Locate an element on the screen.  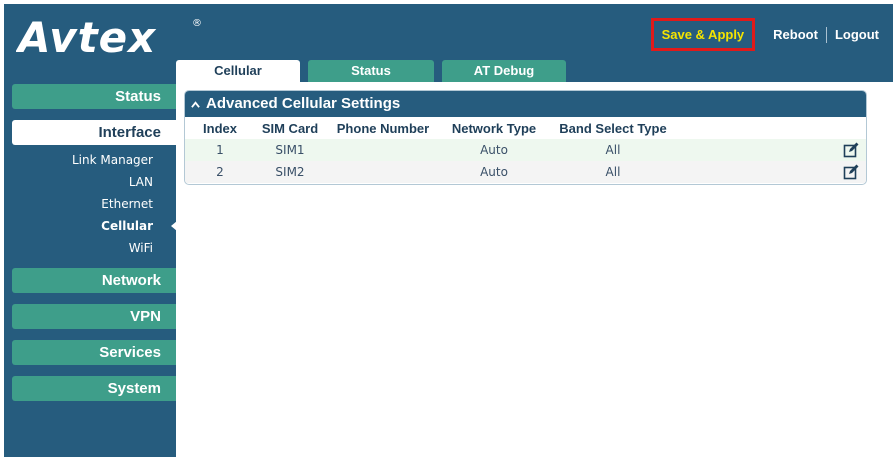
cell-sim-card: SIM2 is located at coordinates (290, 172).